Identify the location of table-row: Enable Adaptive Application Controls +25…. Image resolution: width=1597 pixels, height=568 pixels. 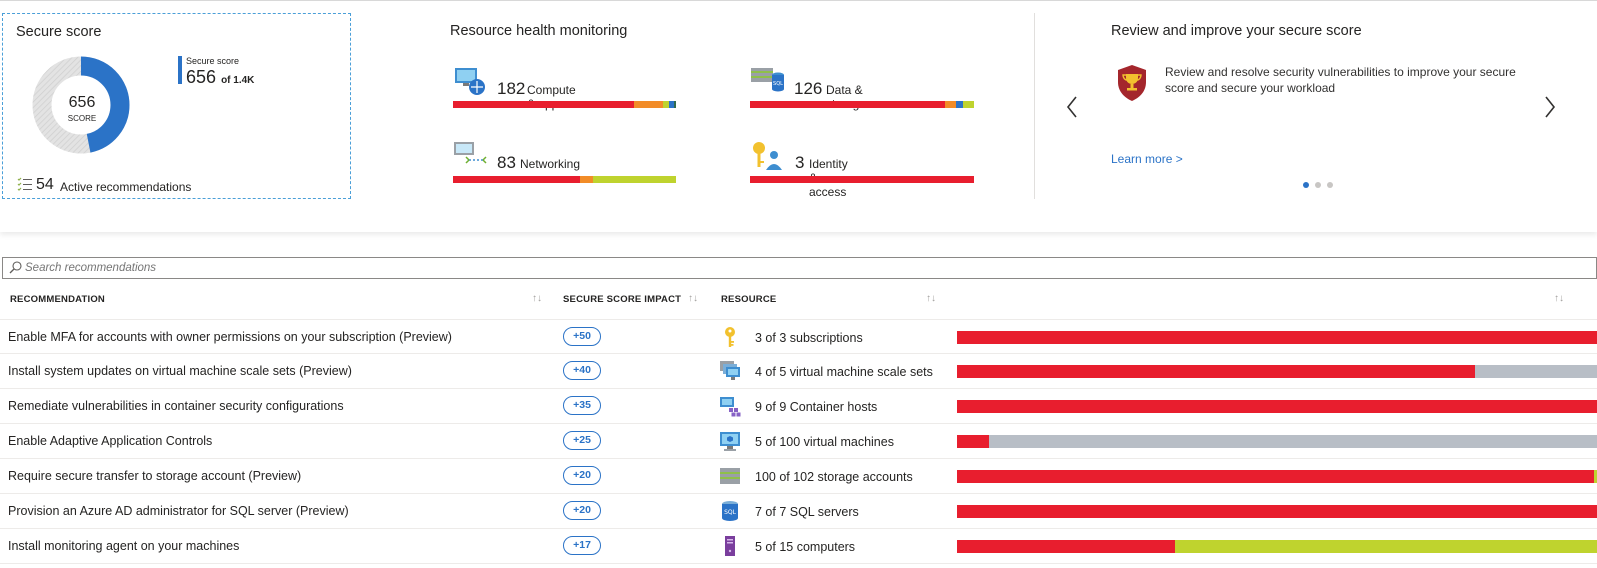
(798, 441).